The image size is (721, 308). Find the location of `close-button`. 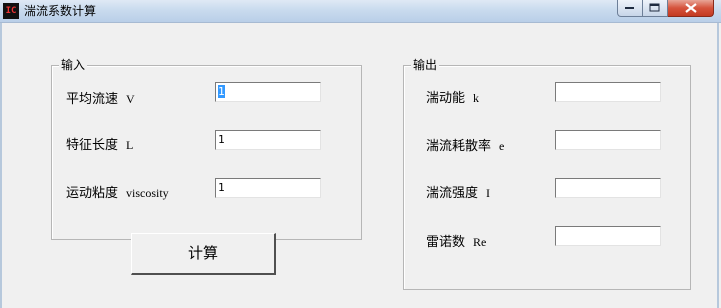

close-button is located at coordinates (691, 8).